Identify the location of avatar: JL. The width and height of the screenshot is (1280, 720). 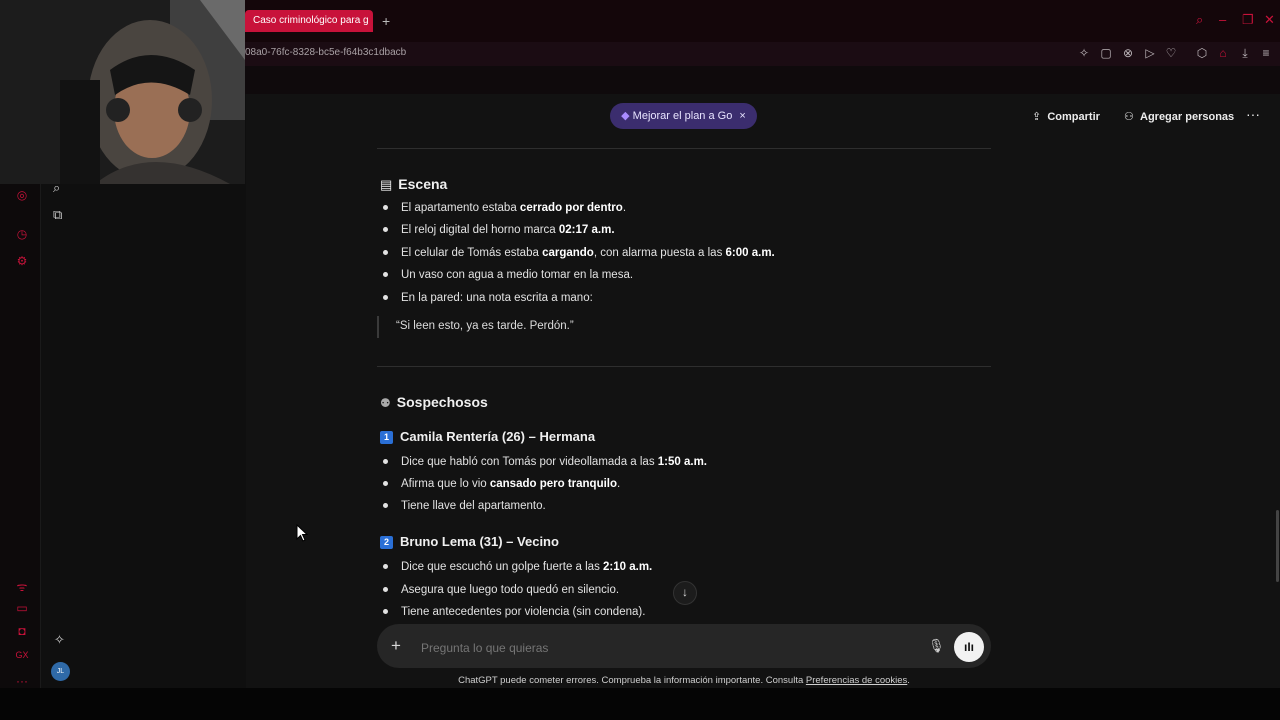
(60, 671).